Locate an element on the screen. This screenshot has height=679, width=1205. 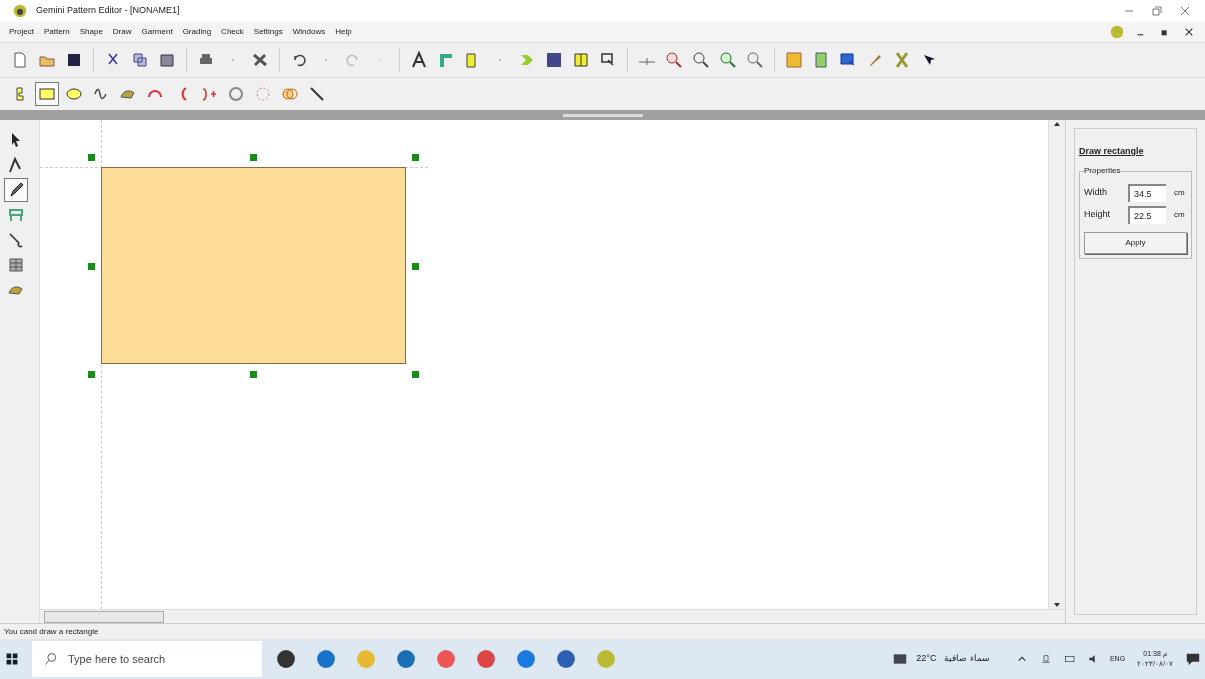
horizontal-scrollbar is located at coordinates (552, 616).